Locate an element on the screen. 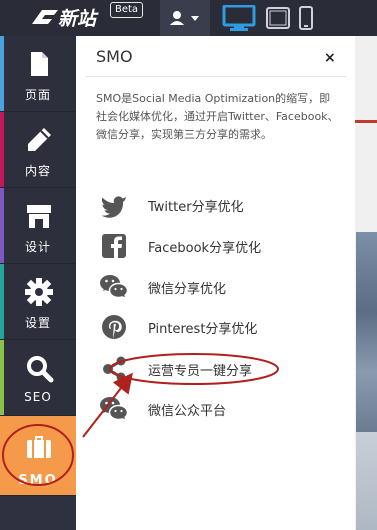  smo-item-twitter: Twitter分享优化 is located at coordinates (218, 205).